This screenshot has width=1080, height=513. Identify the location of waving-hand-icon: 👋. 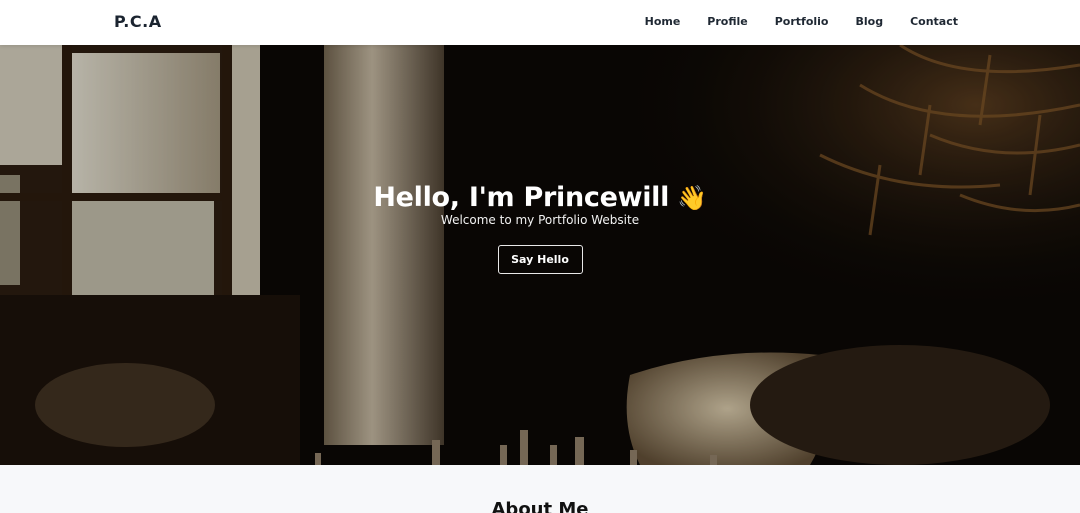
(692, 197).